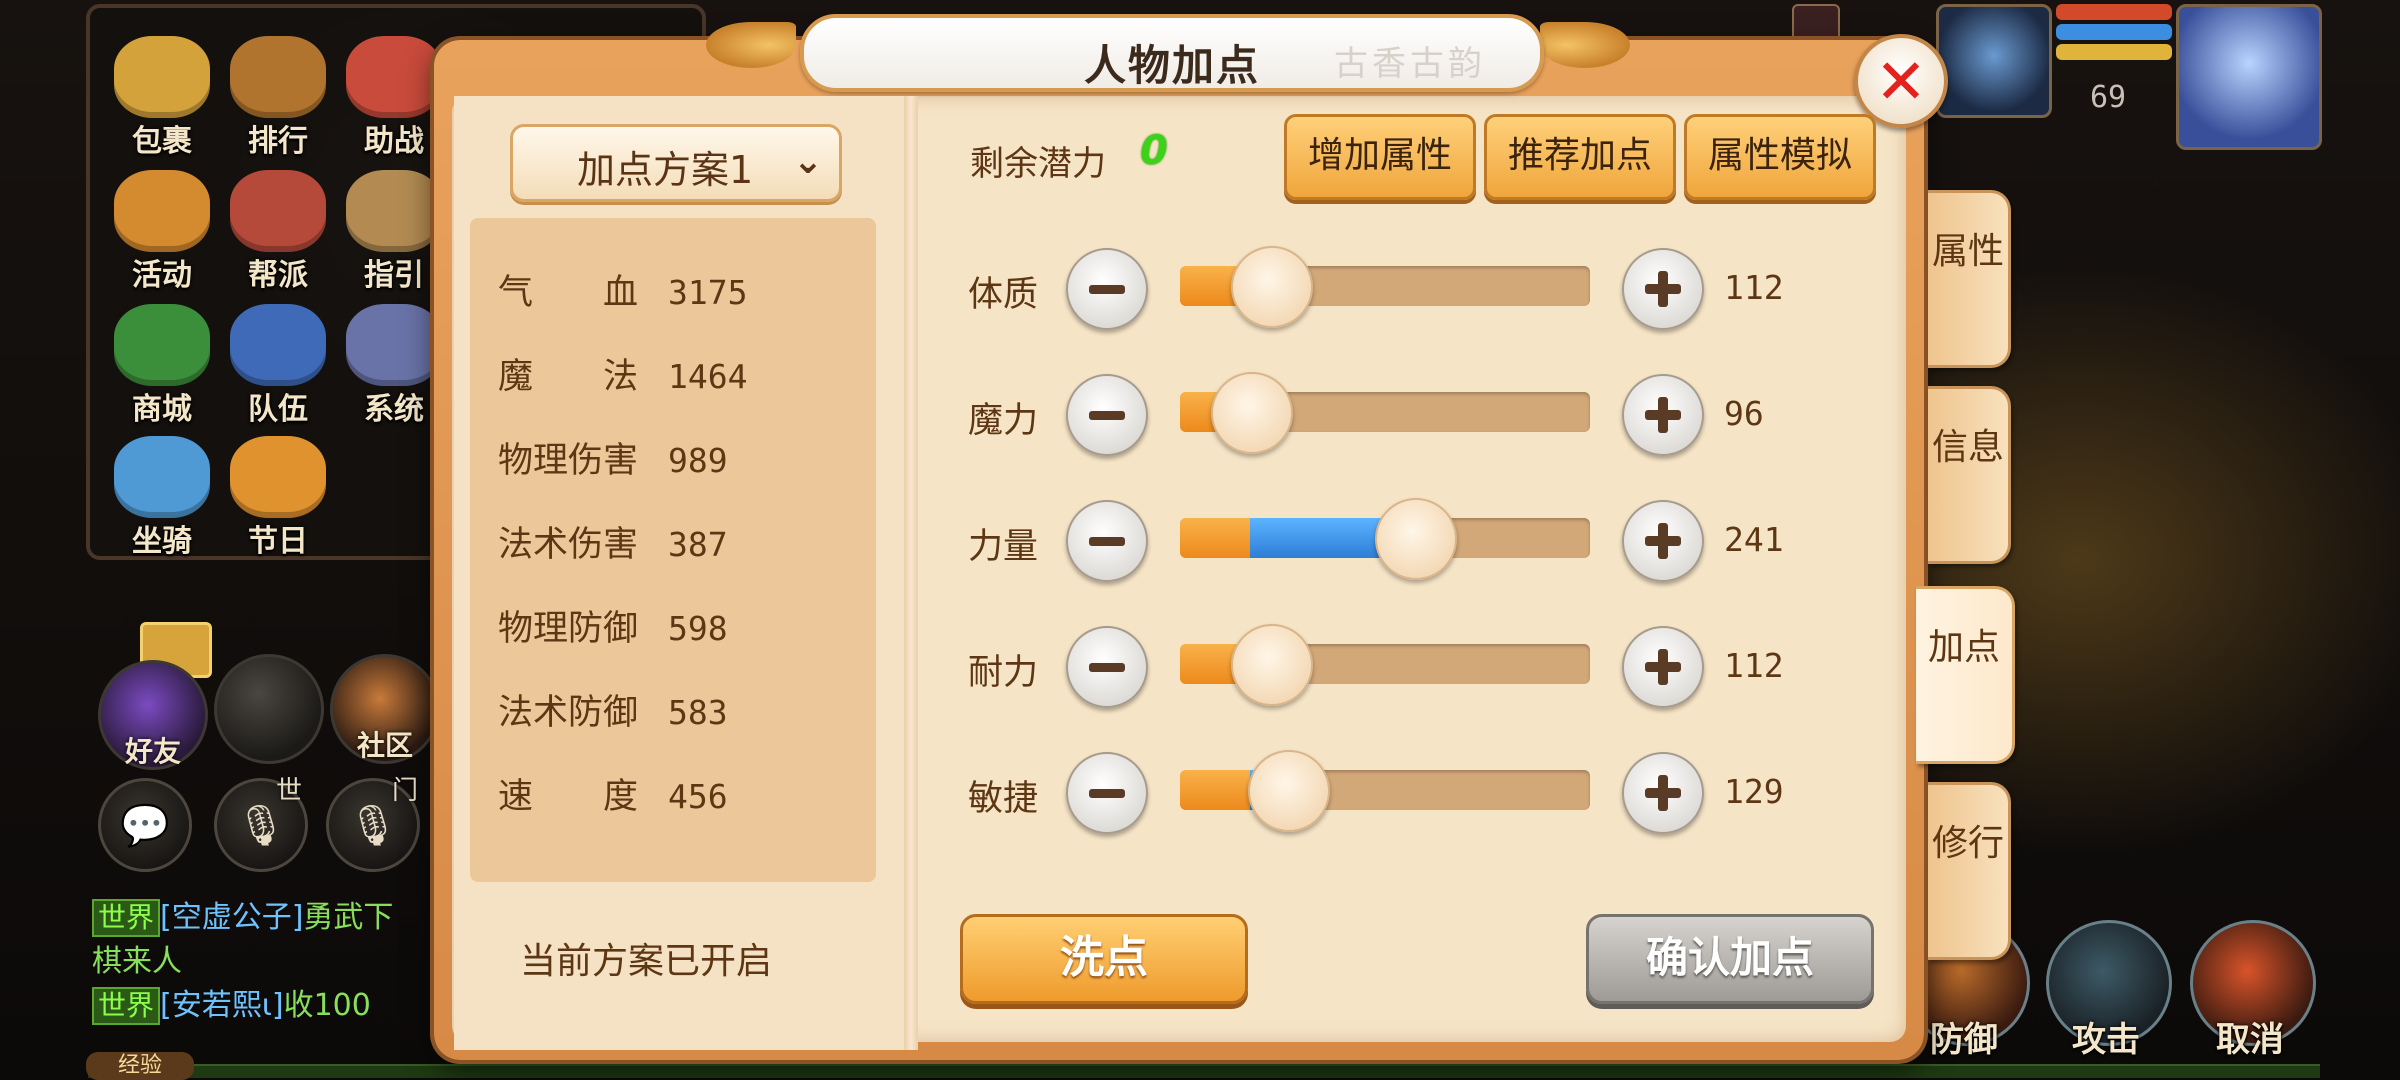  Describe the element at coordinates (162, 345) in the screenshot. I see `shop-icon` at that location.